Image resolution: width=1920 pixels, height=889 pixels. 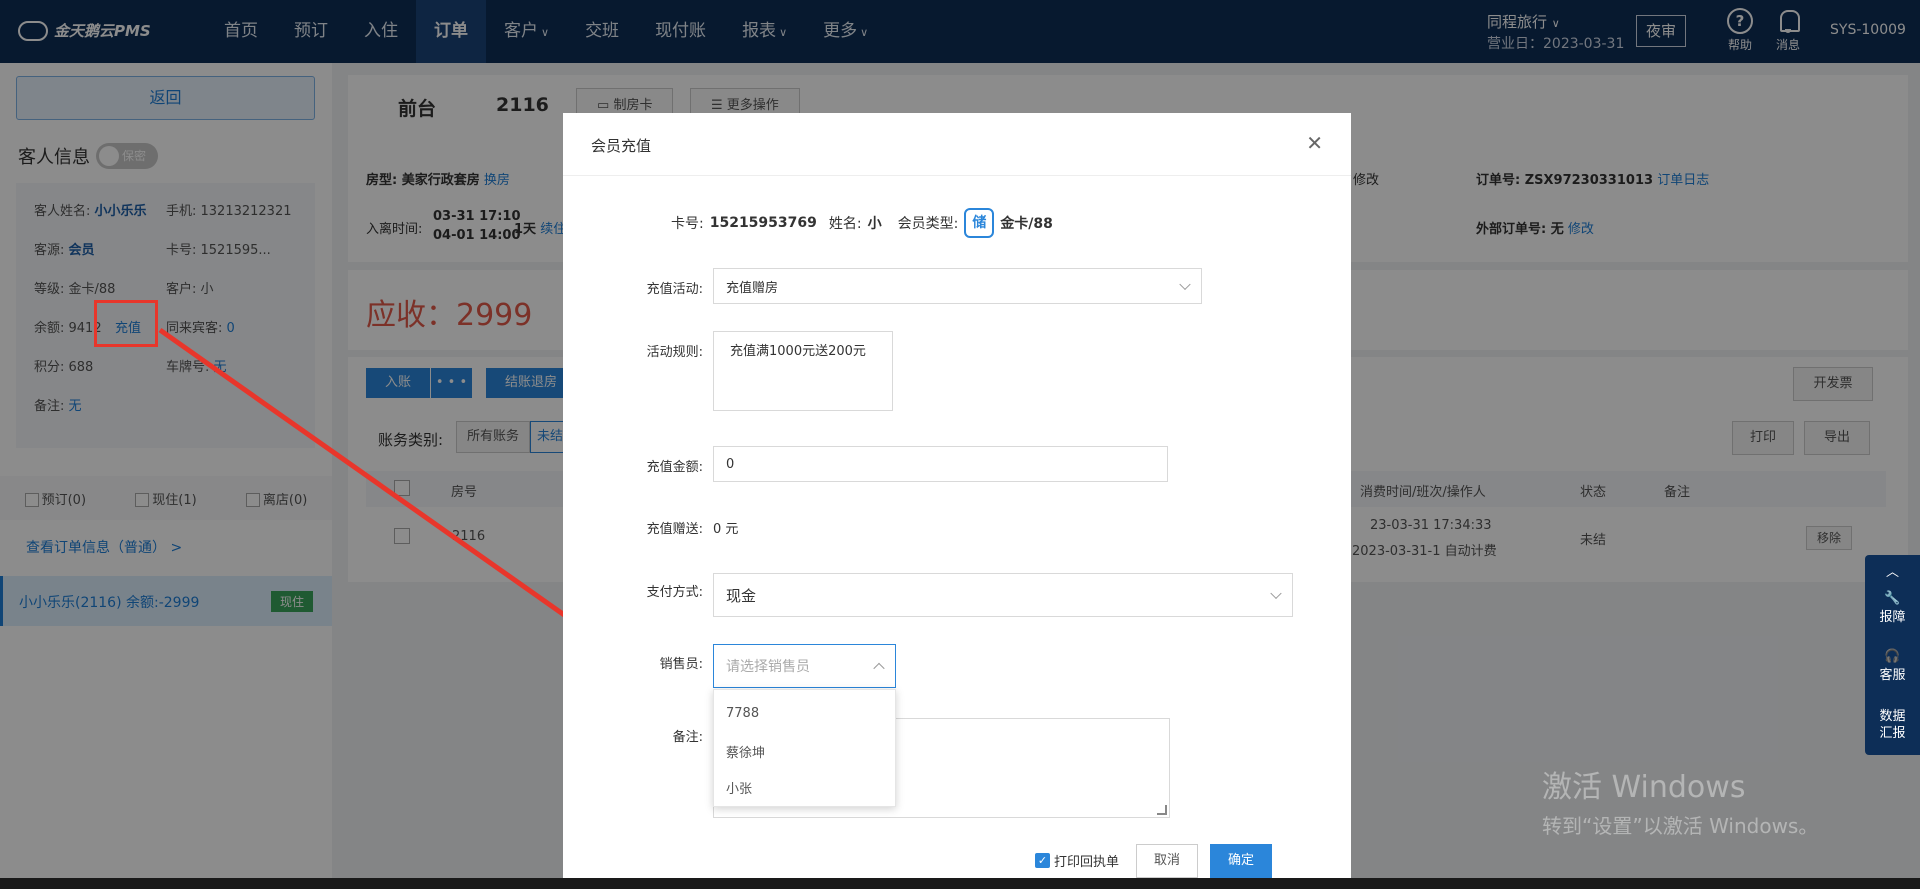 What do you see at coordinates (687, 737) in the screenshot?
I see `note-label: 备注:` at bounding box center [687, 737].